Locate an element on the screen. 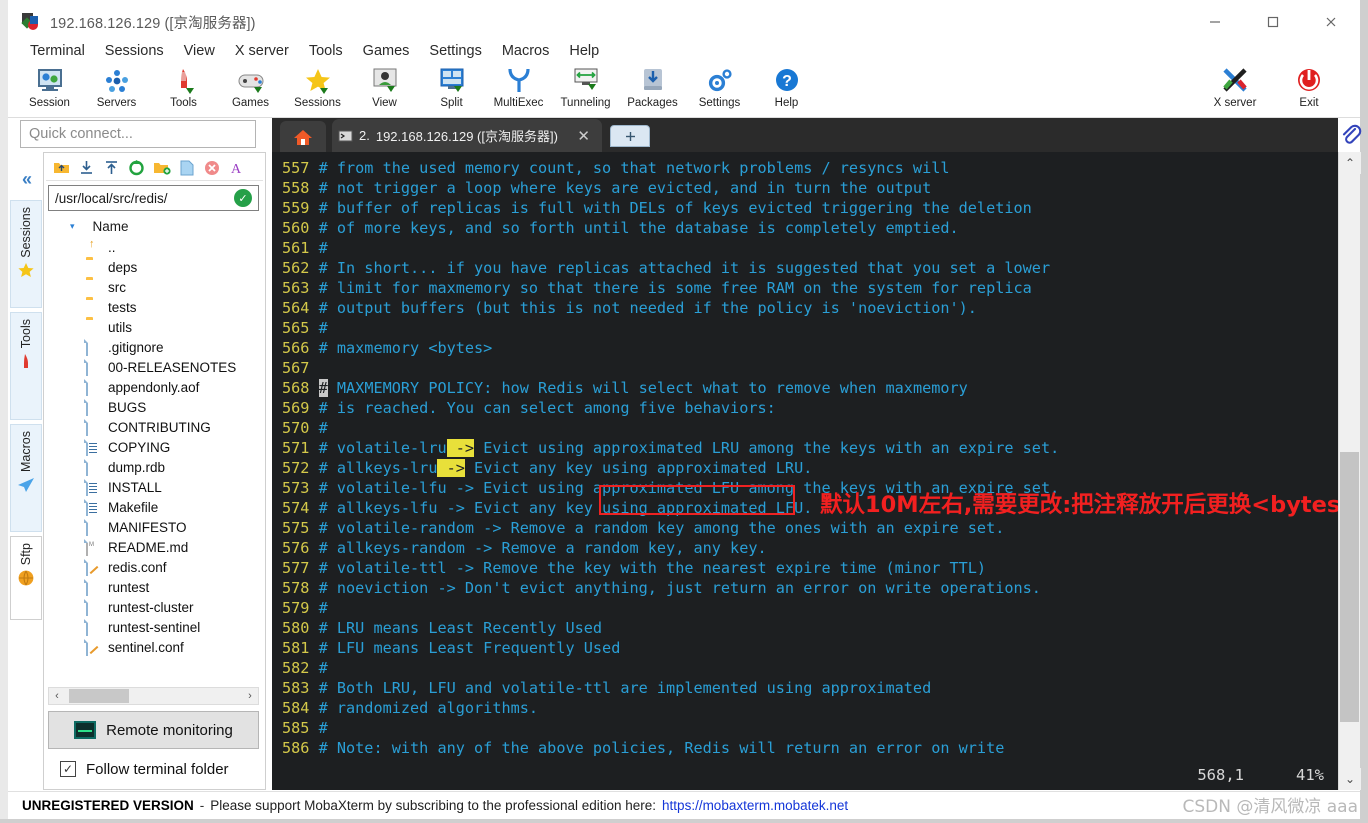  menu-item-terminal: Terminal is located at coordinates (57, 51).